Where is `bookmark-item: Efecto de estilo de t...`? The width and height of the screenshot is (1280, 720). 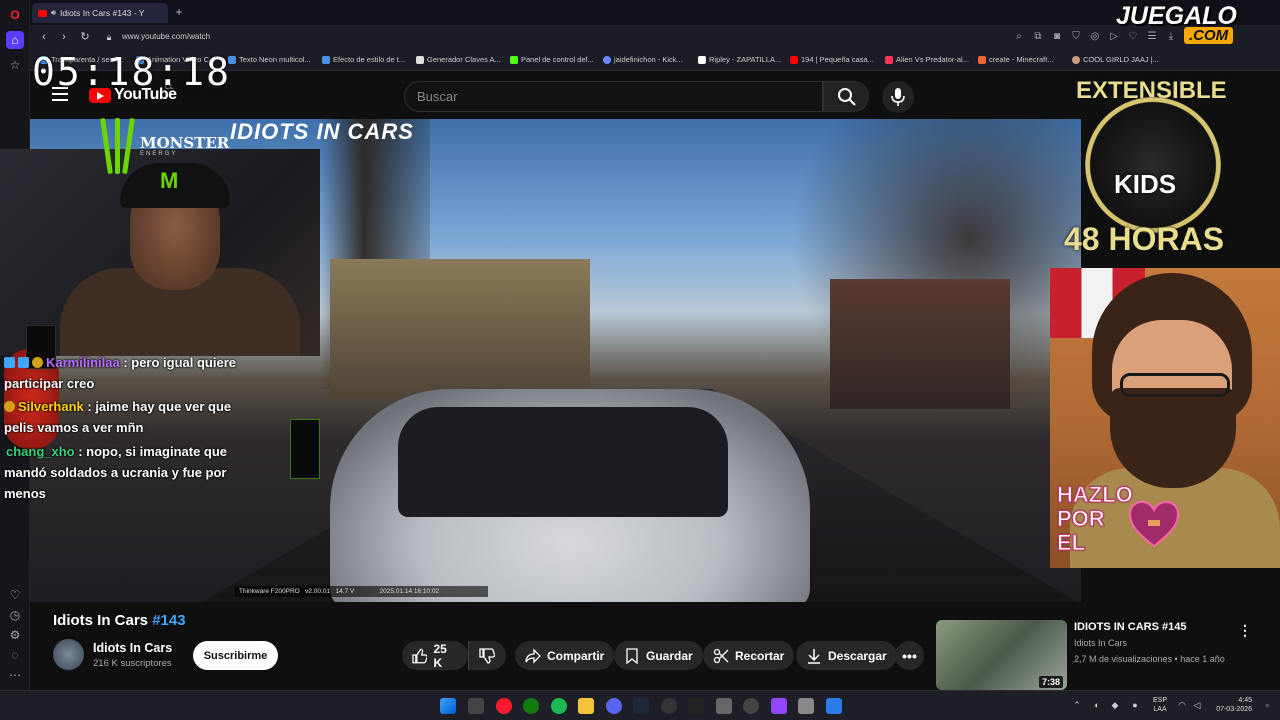
bookmark-item: Efecto de estilo de t... is located at coordinates (363, 59).